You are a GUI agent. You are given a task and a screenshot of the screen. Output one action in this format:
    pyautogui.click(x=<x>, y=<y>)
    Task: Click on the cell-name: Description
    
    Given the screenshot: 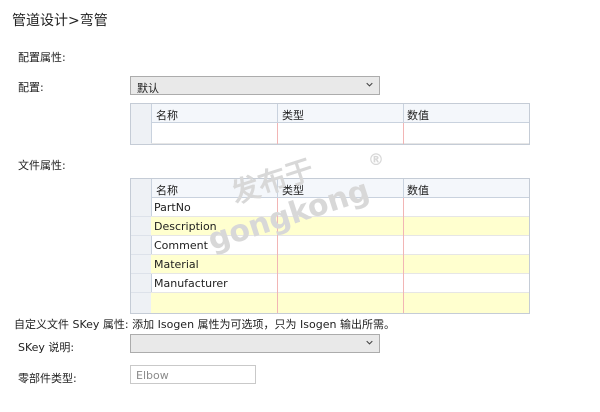 What is the action you would take?
    pyautogui.click(x=185, y=226)
    